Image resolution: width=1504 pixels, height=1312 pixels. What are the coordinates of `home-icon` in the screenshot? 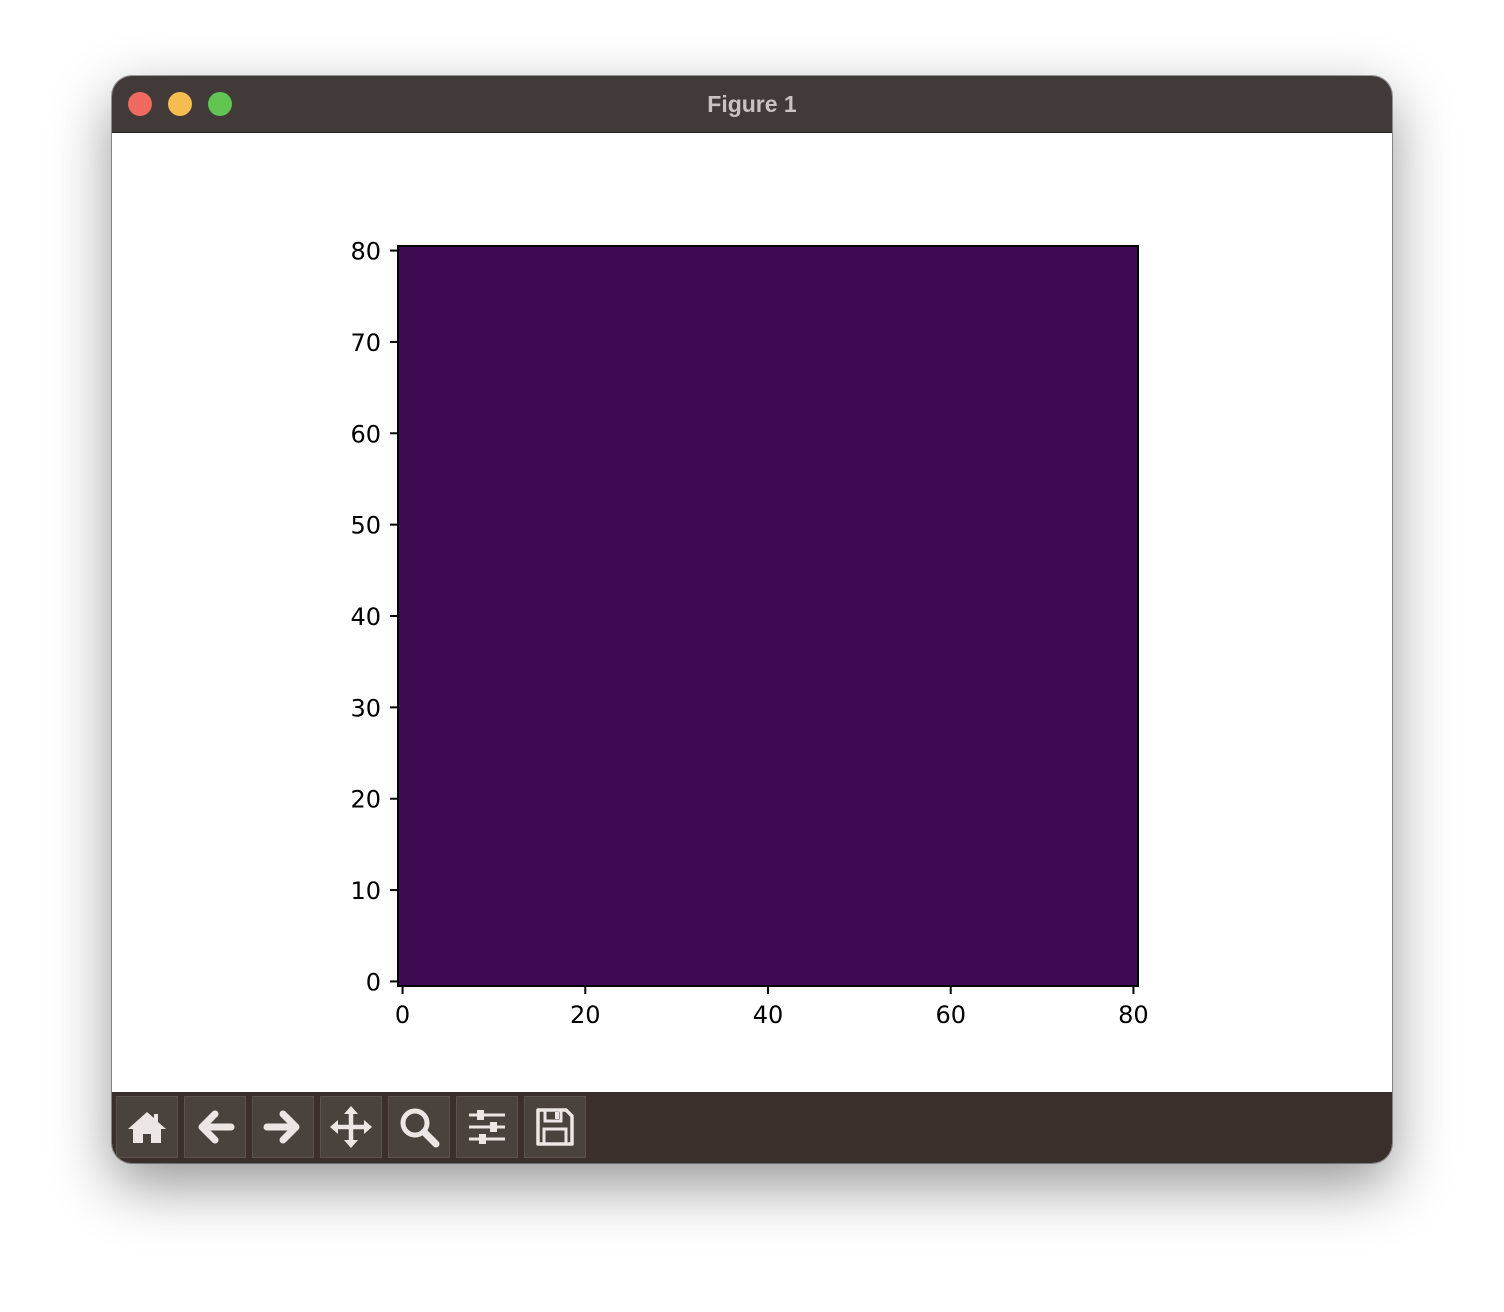 It's located at (147, 1127).